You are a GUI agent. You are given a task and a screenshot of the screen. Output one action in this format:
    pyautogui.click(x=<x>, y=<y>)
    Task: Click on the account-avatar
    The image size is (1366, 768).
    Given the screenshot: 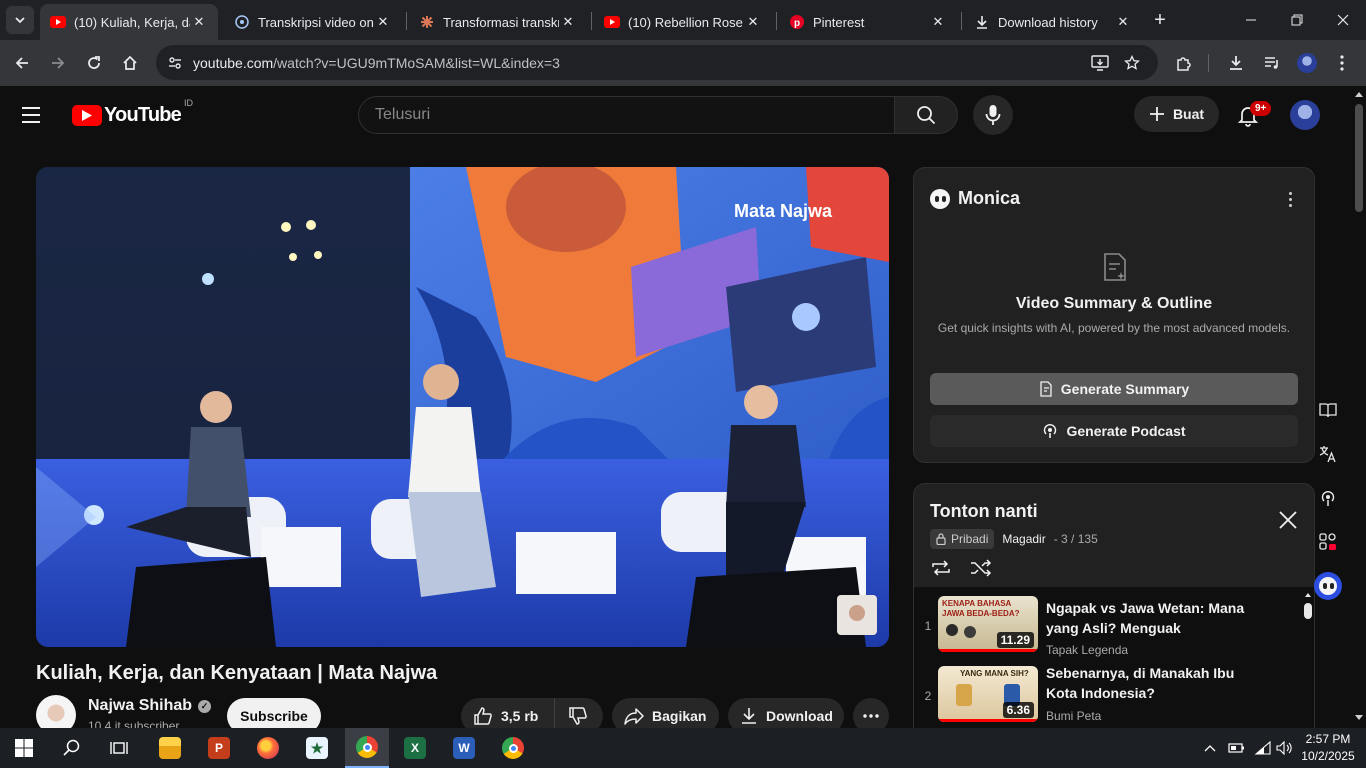 What is the action you would take?
    pyautogui.click(x=1305, y=115)
    